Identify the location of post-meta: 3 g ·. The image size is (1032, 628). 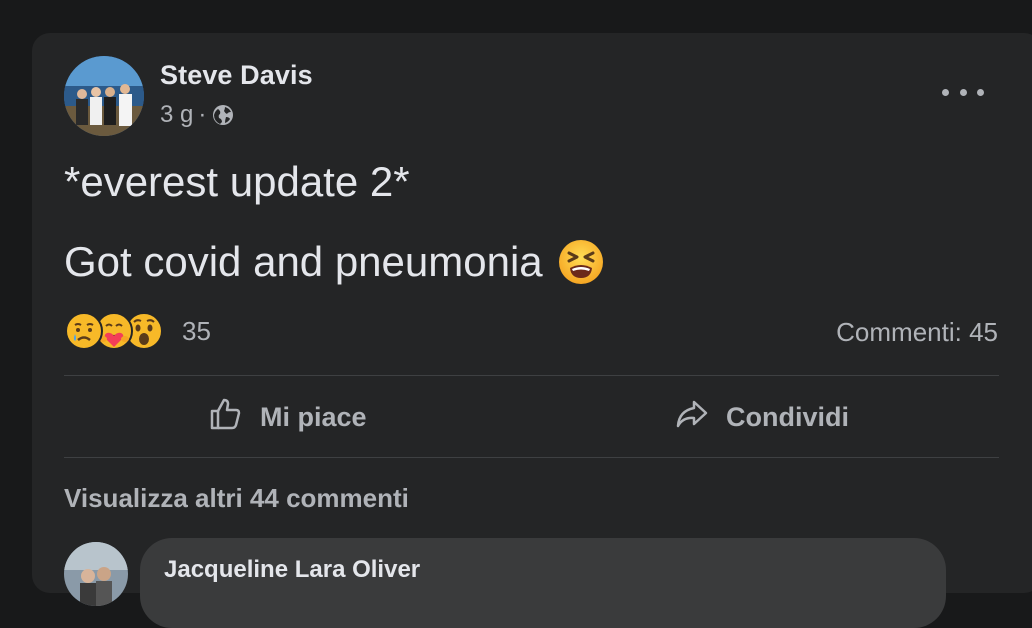
(197, 115).